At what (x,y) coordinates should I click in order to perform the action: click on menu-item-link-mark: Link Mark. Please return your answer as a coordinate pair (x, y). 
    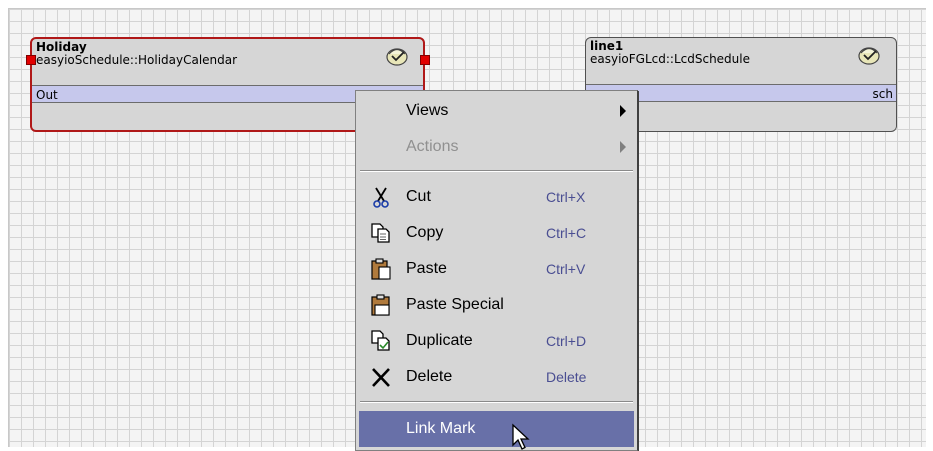
    Looking at the image, I should click on (496, 429).